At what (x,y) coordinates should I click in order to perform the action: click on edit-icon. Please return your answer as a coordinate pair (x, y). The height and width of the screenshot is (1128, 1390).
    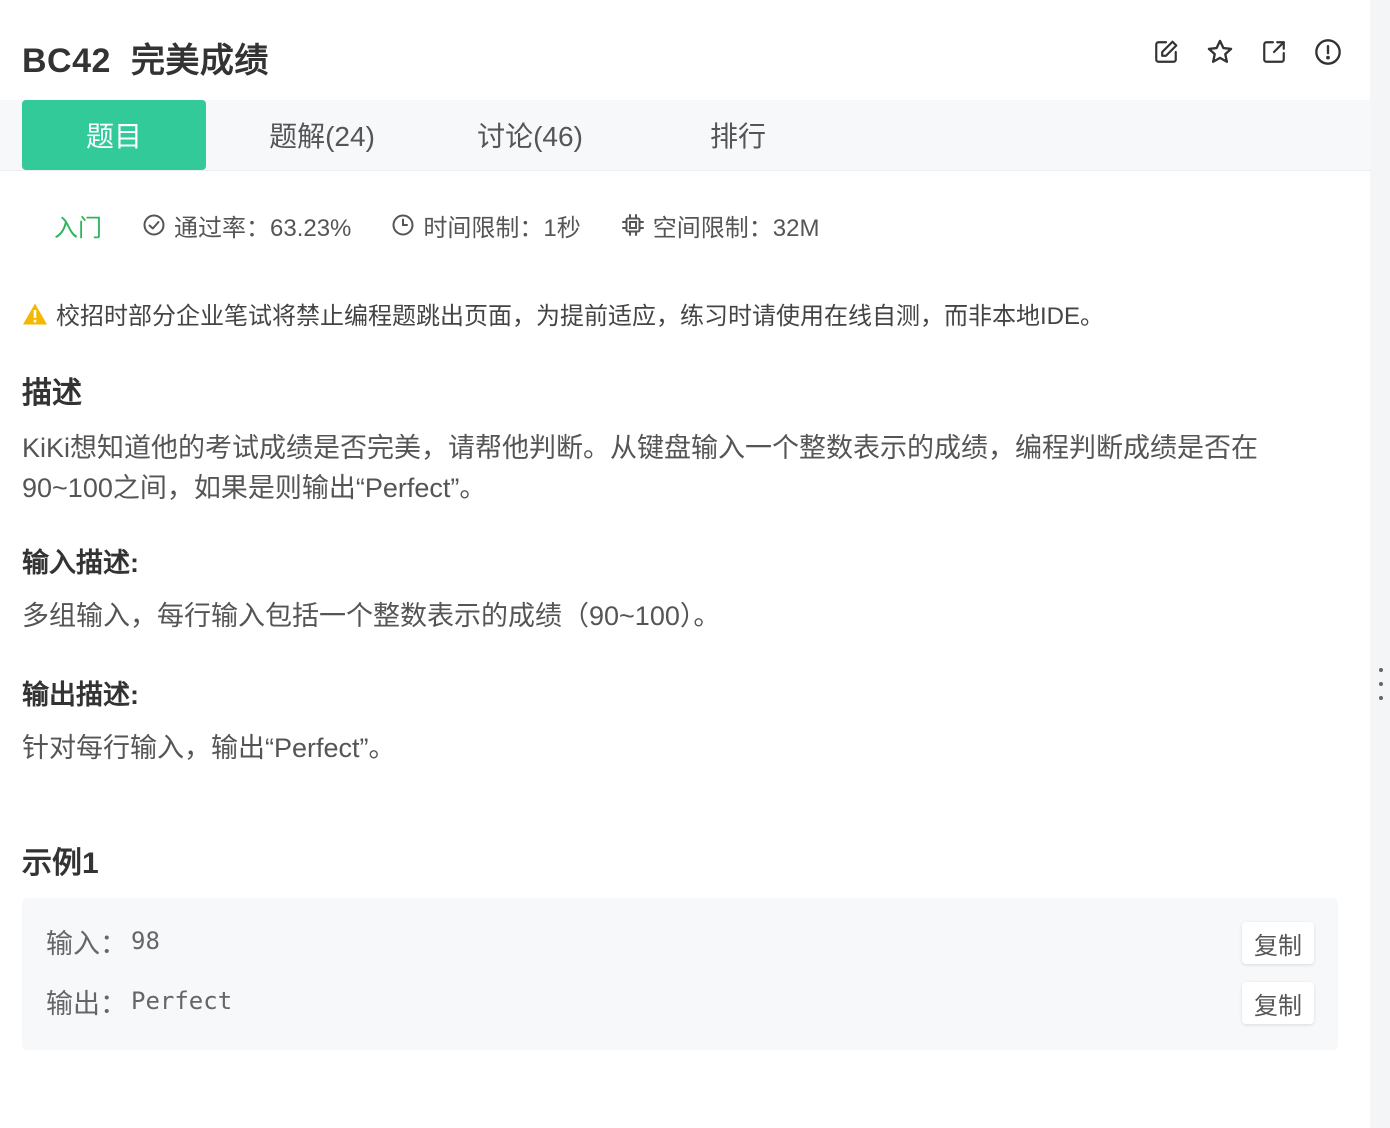
    Looking at the image, I should click on (1166, 51).